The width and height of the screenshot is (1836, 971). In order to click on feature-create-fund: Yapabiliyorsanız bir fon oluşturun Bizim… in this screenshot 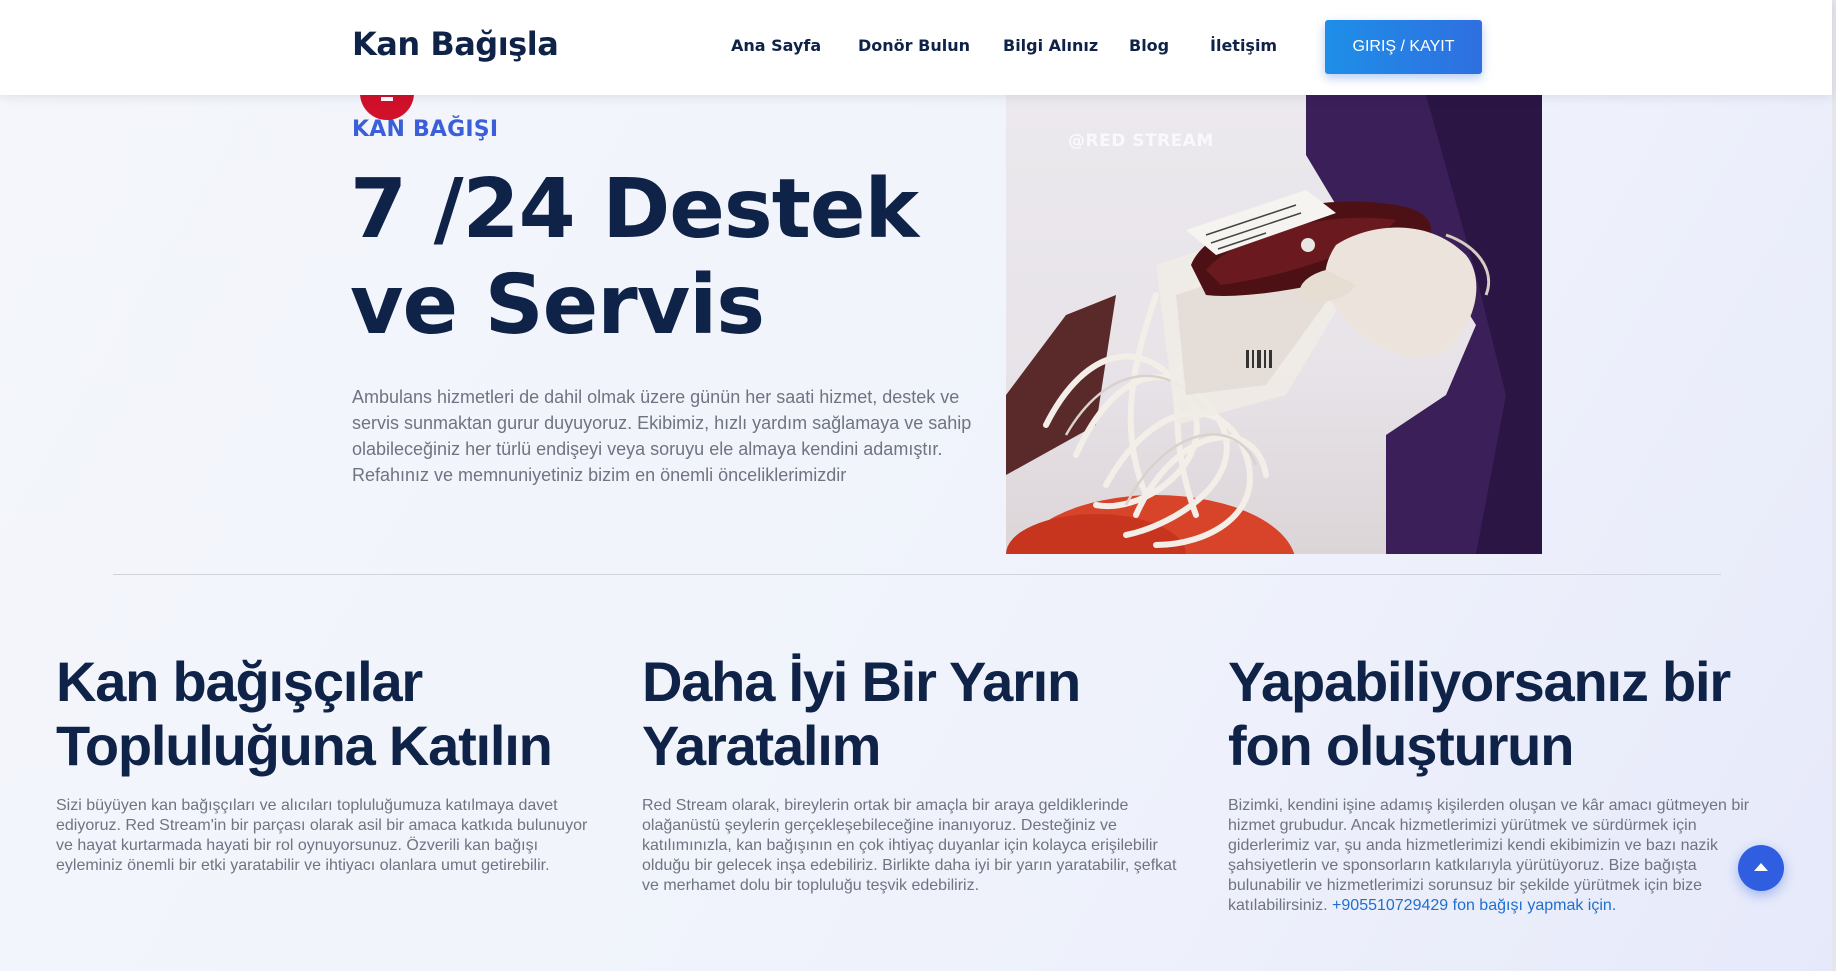, I will do `click(1508, 783)`.